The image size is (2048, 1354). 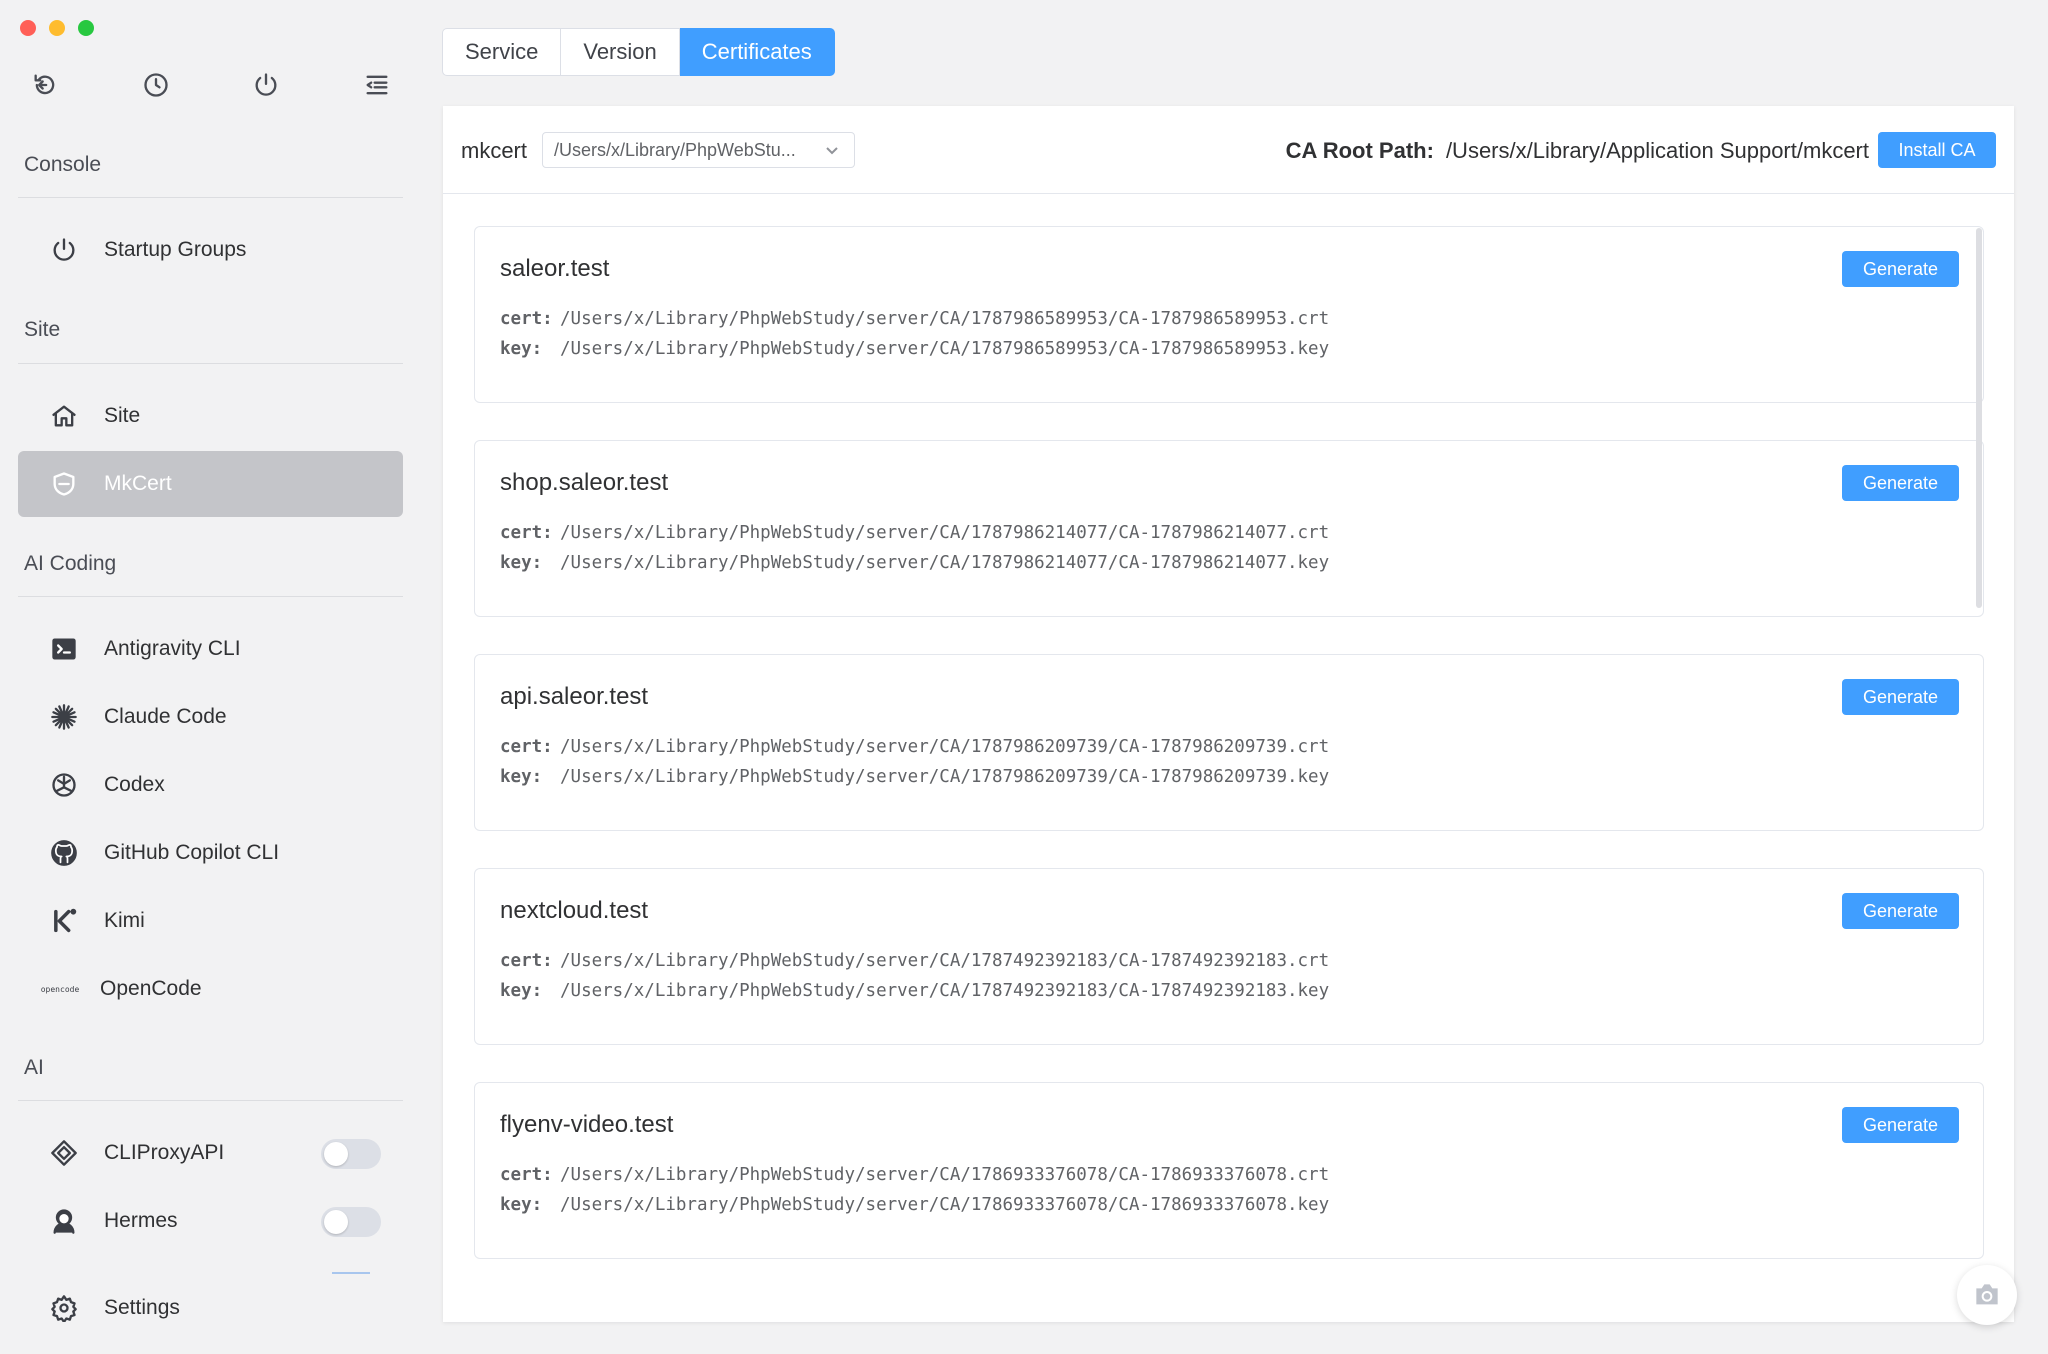 I want to click on screenshot-button, so click(x=1987, y=1295).